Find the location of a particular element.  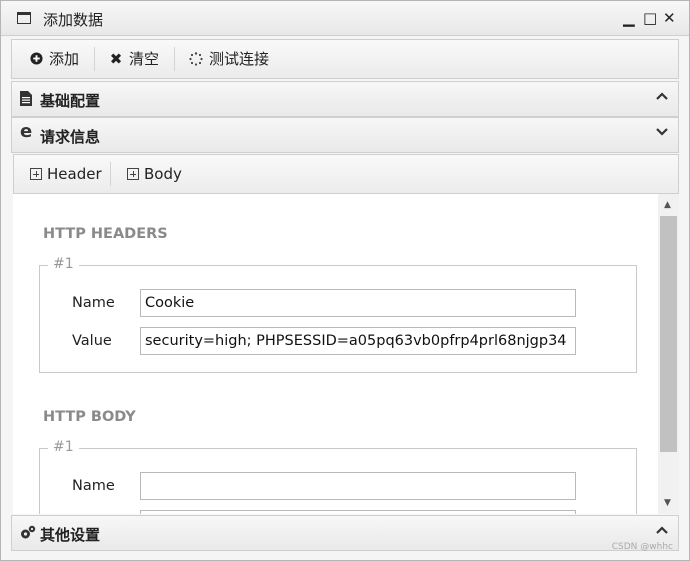

http-body-title: HTTP BODY is located at coordinates (89, 417).